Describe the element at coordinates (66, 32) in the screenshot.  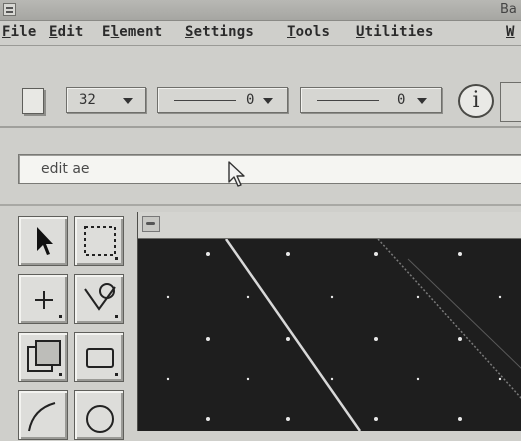
I see `menu-edit: Edit` at that location.